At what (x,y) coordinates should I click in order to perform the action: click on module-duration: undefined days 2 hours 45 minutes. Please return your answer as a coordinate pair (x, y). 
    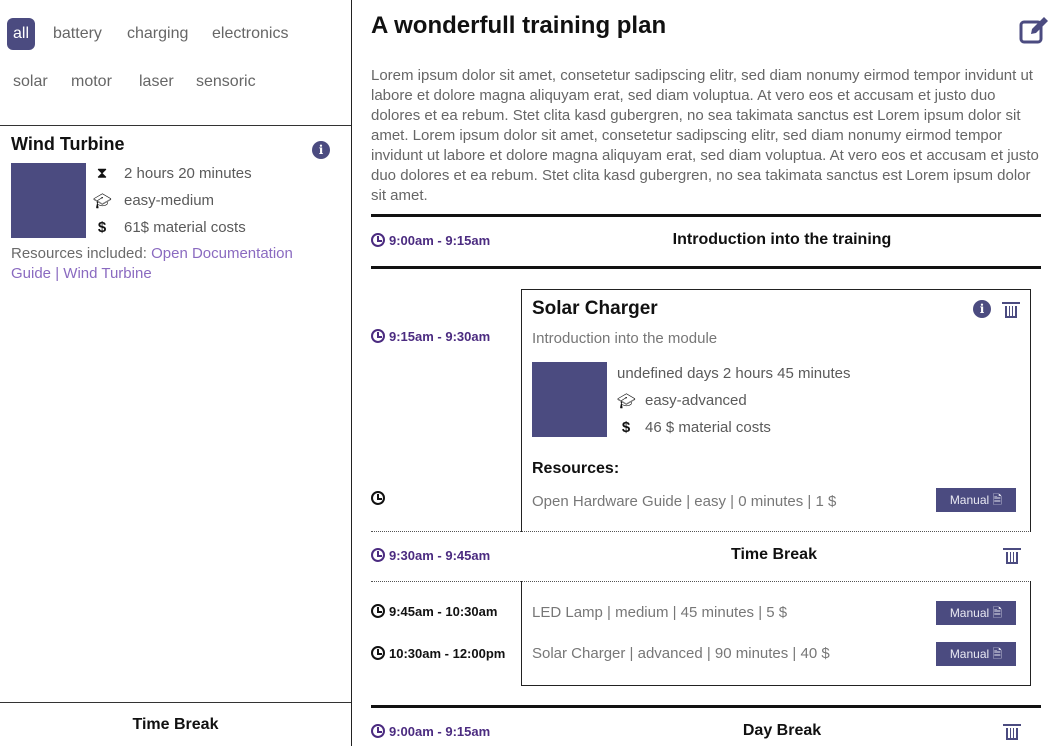
    Looking at the image, I should click on (734, 373).